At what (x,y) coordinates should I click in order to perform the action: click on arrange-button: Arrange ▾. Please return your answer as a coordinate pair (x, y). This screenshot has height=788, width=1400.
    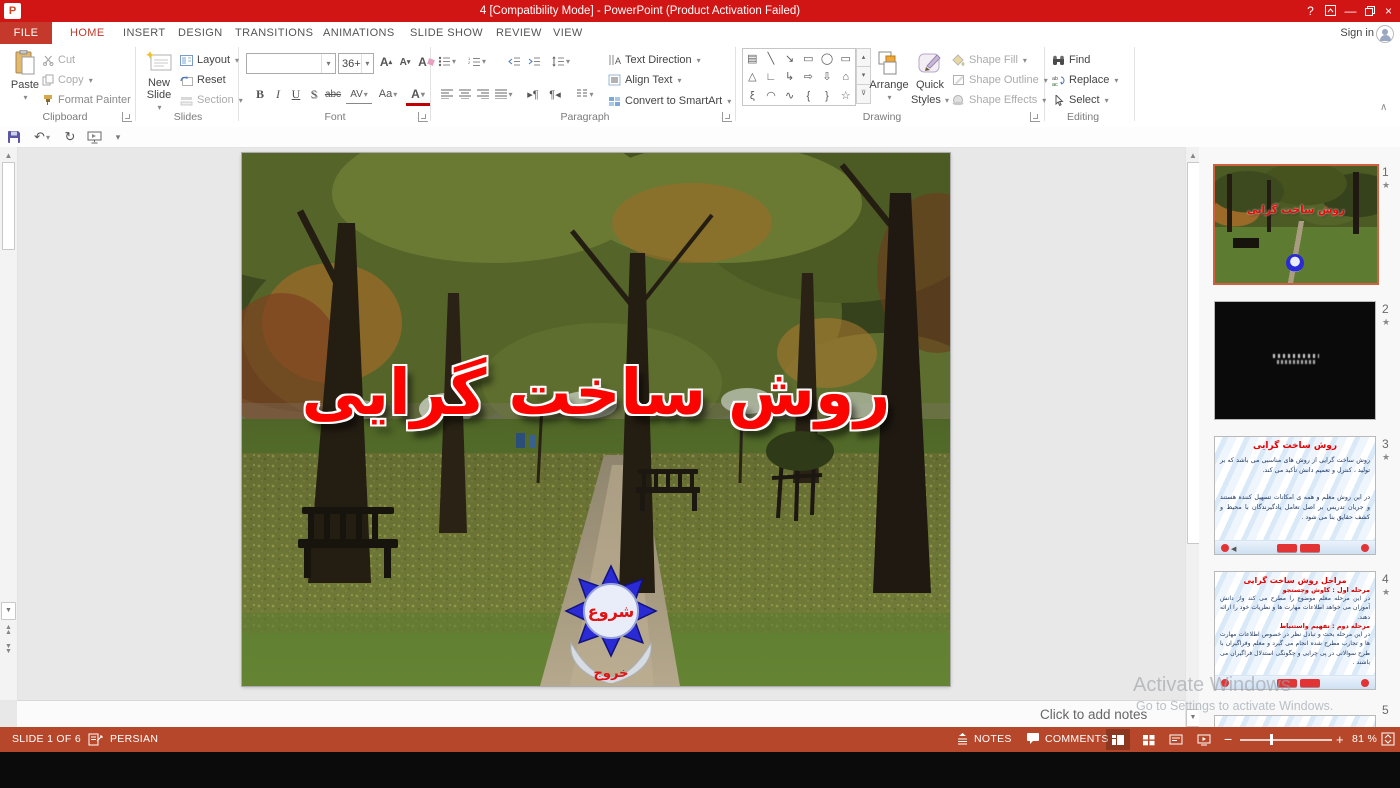
    Looking at the image, I should click on (889, 79).